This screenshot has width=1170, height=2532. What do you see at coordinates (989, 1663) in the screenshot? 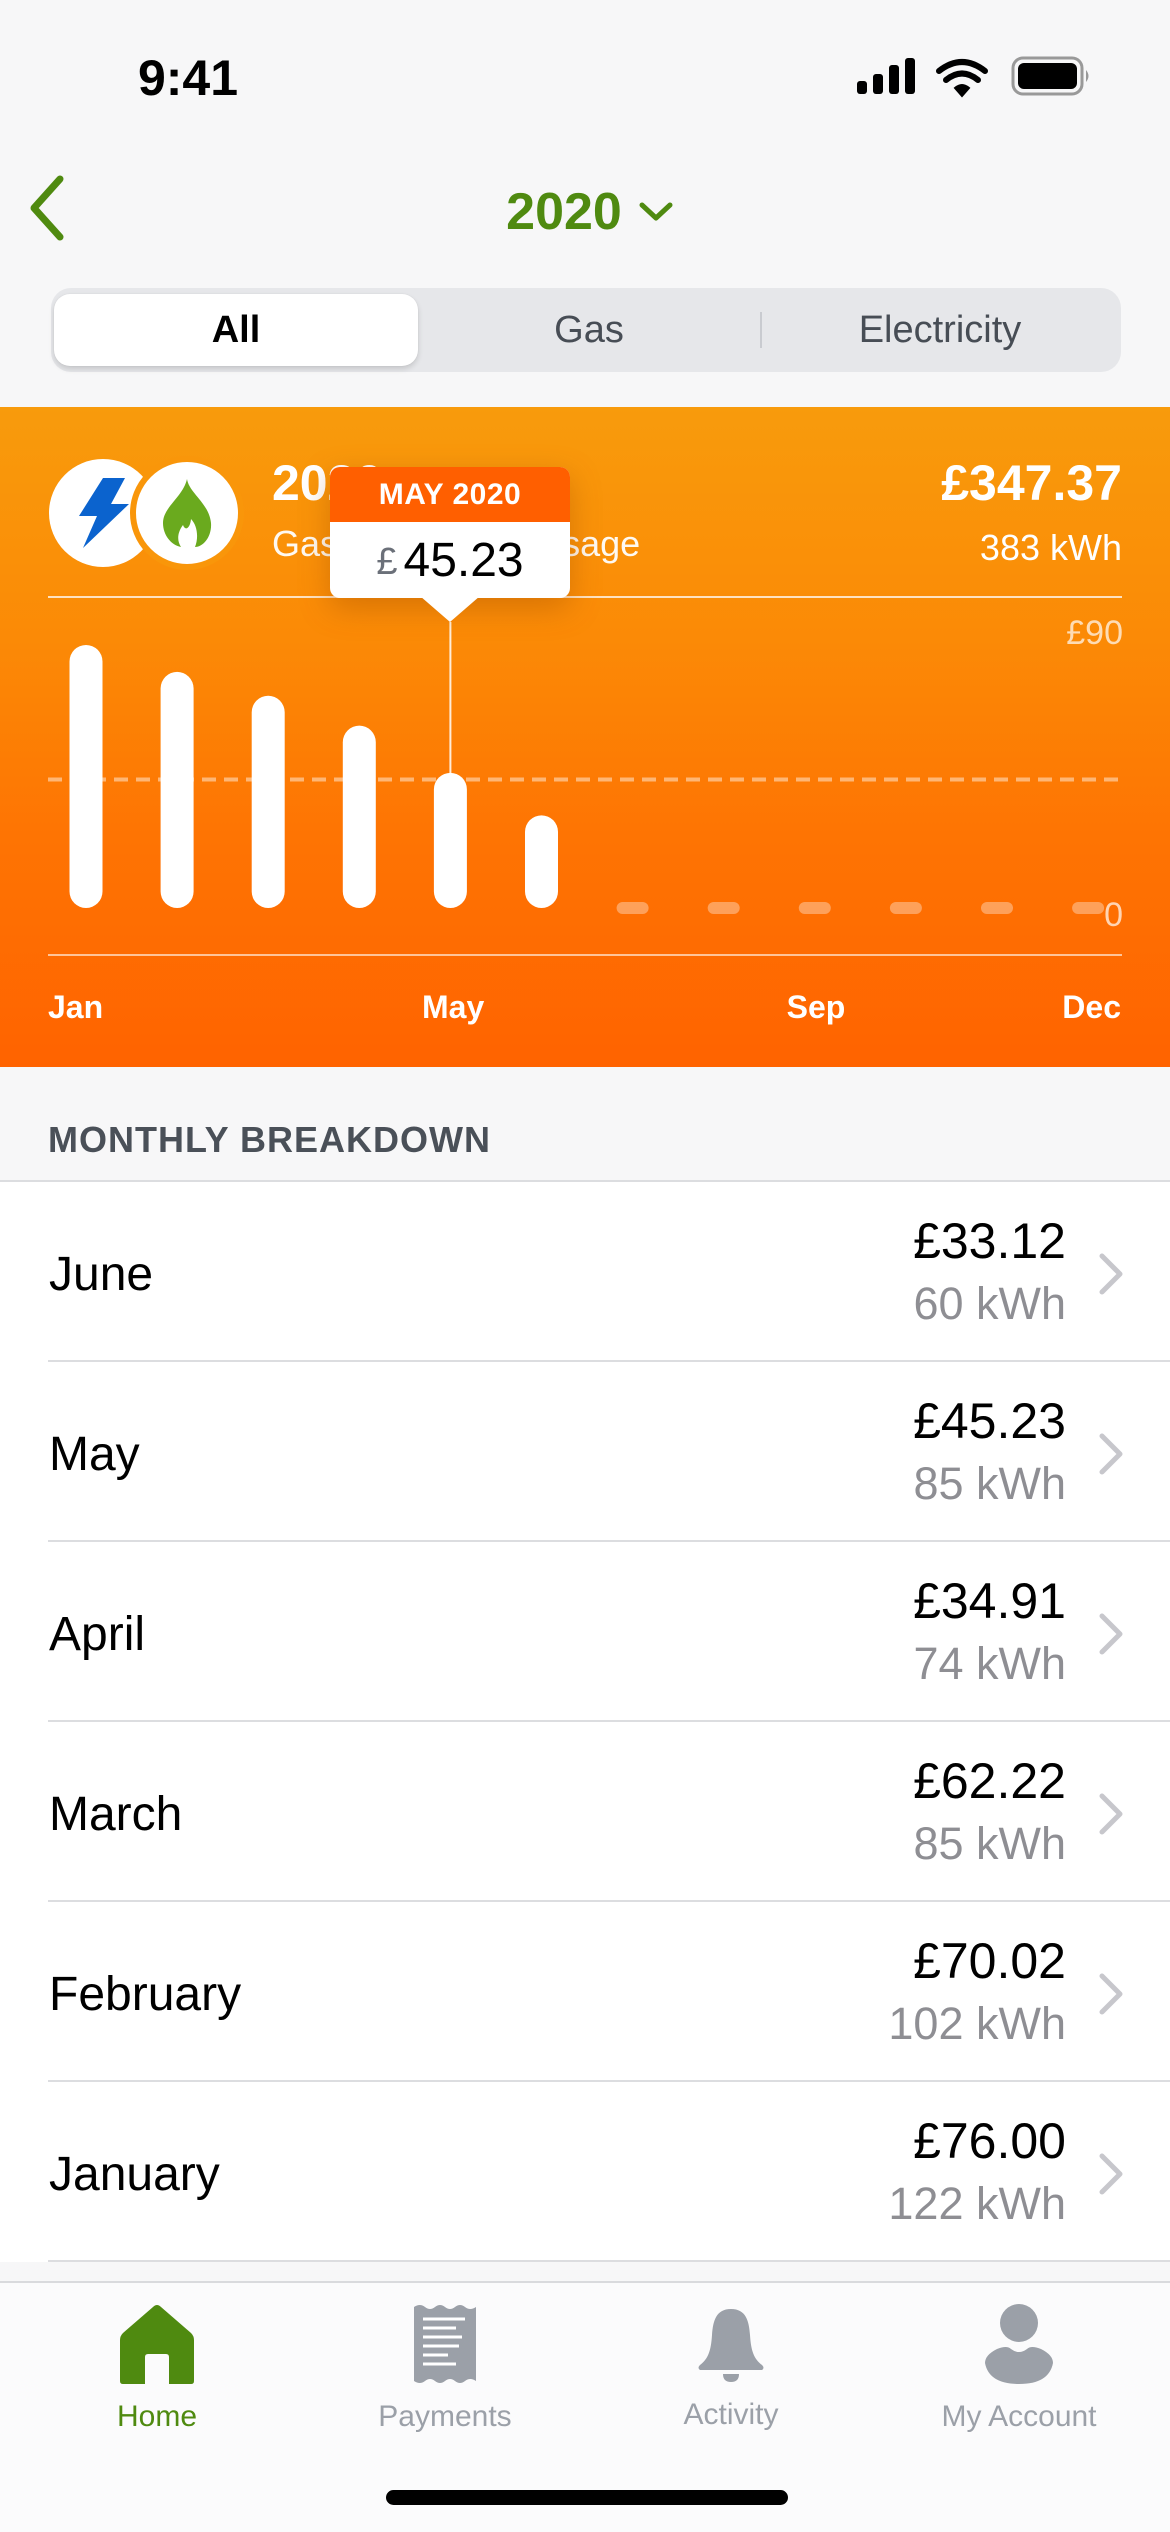
I see `row-usage: 74 kWh` at bounding box center [989, 1663].